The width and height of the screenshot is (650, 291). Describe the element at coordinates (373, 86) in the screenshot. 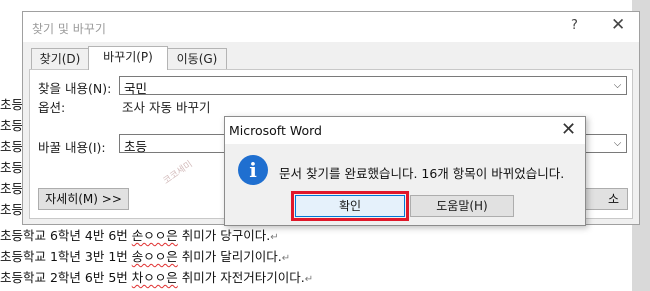

I see `find-what-input: 국민 ⌵` at that location.